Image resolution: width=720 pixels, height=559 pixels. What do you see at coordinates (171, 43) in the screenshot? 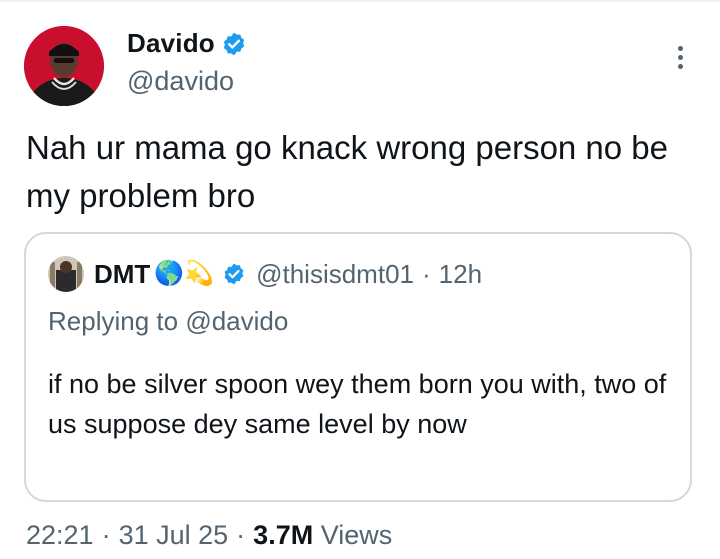
I see `author-display-name: Davido` at bounding box center [171, 43].